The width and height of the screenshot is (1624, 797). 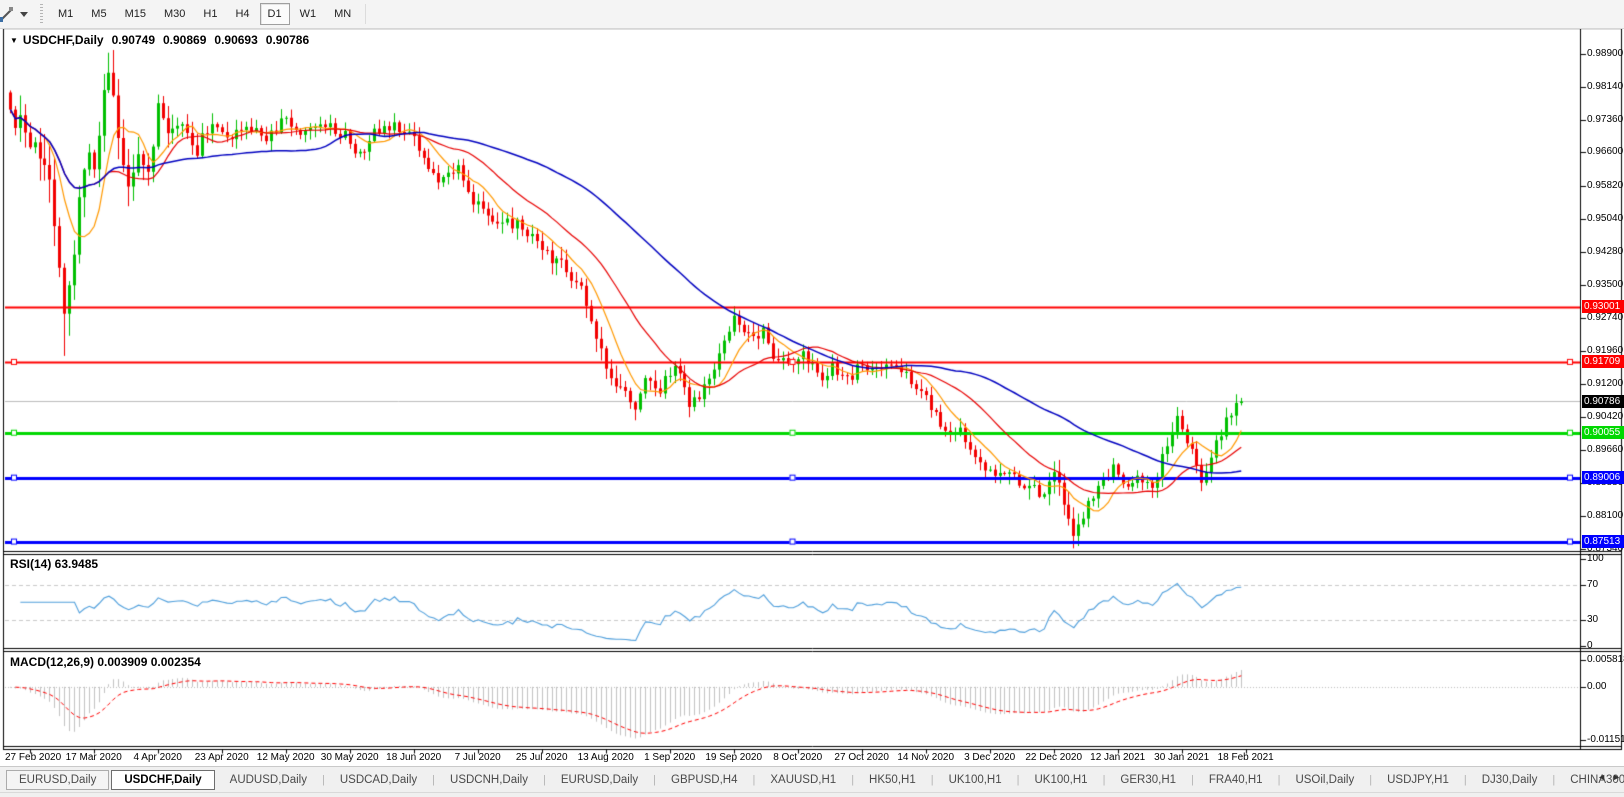 What do you see at coordinates (1605, 449) in the screenshot?
I see `price-axis-label: 0.89660` at bounding box center [1605, 449].